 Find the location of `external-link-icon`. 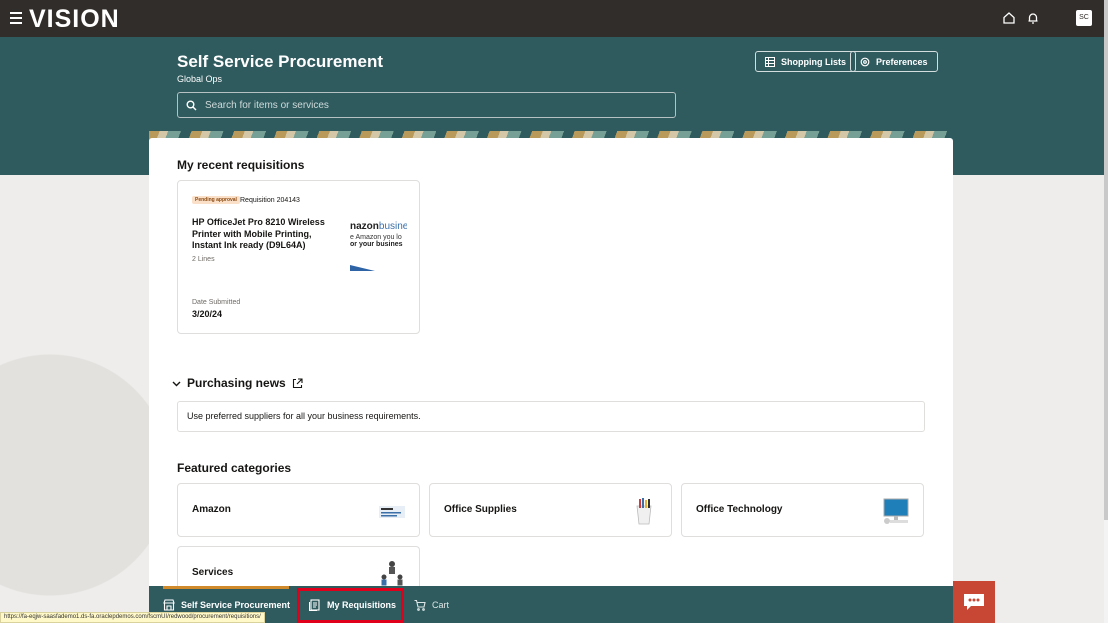

external-link-icon is located at coordinates (297, 383).